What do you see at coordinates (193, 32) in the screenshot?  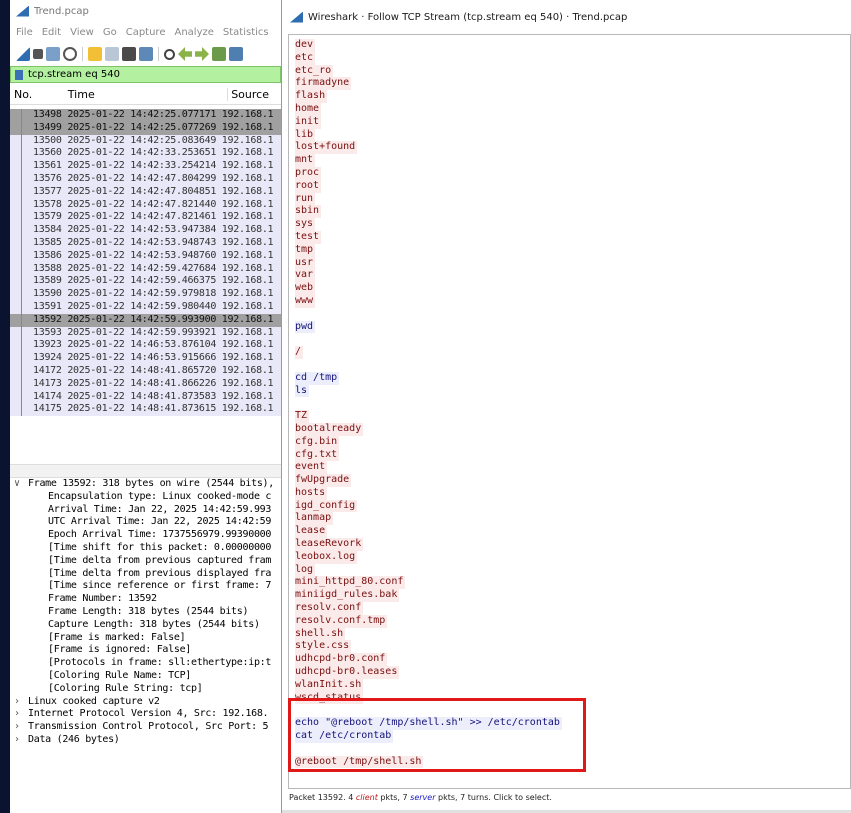 I see `menu-analyze: Analyze` at bounding box center [193, 32].